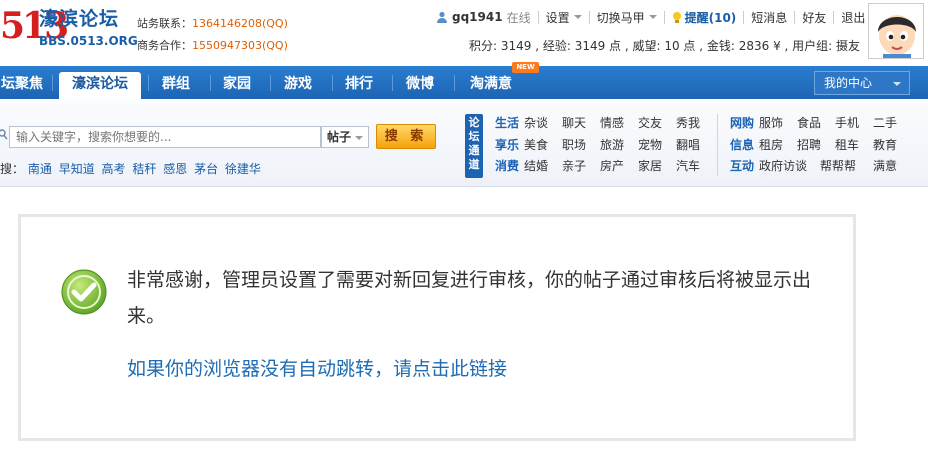  What do you see at coordinates (581, 166) in the screenshot?
I see `channel-link: 亲子` at bounding box center [581, 166].